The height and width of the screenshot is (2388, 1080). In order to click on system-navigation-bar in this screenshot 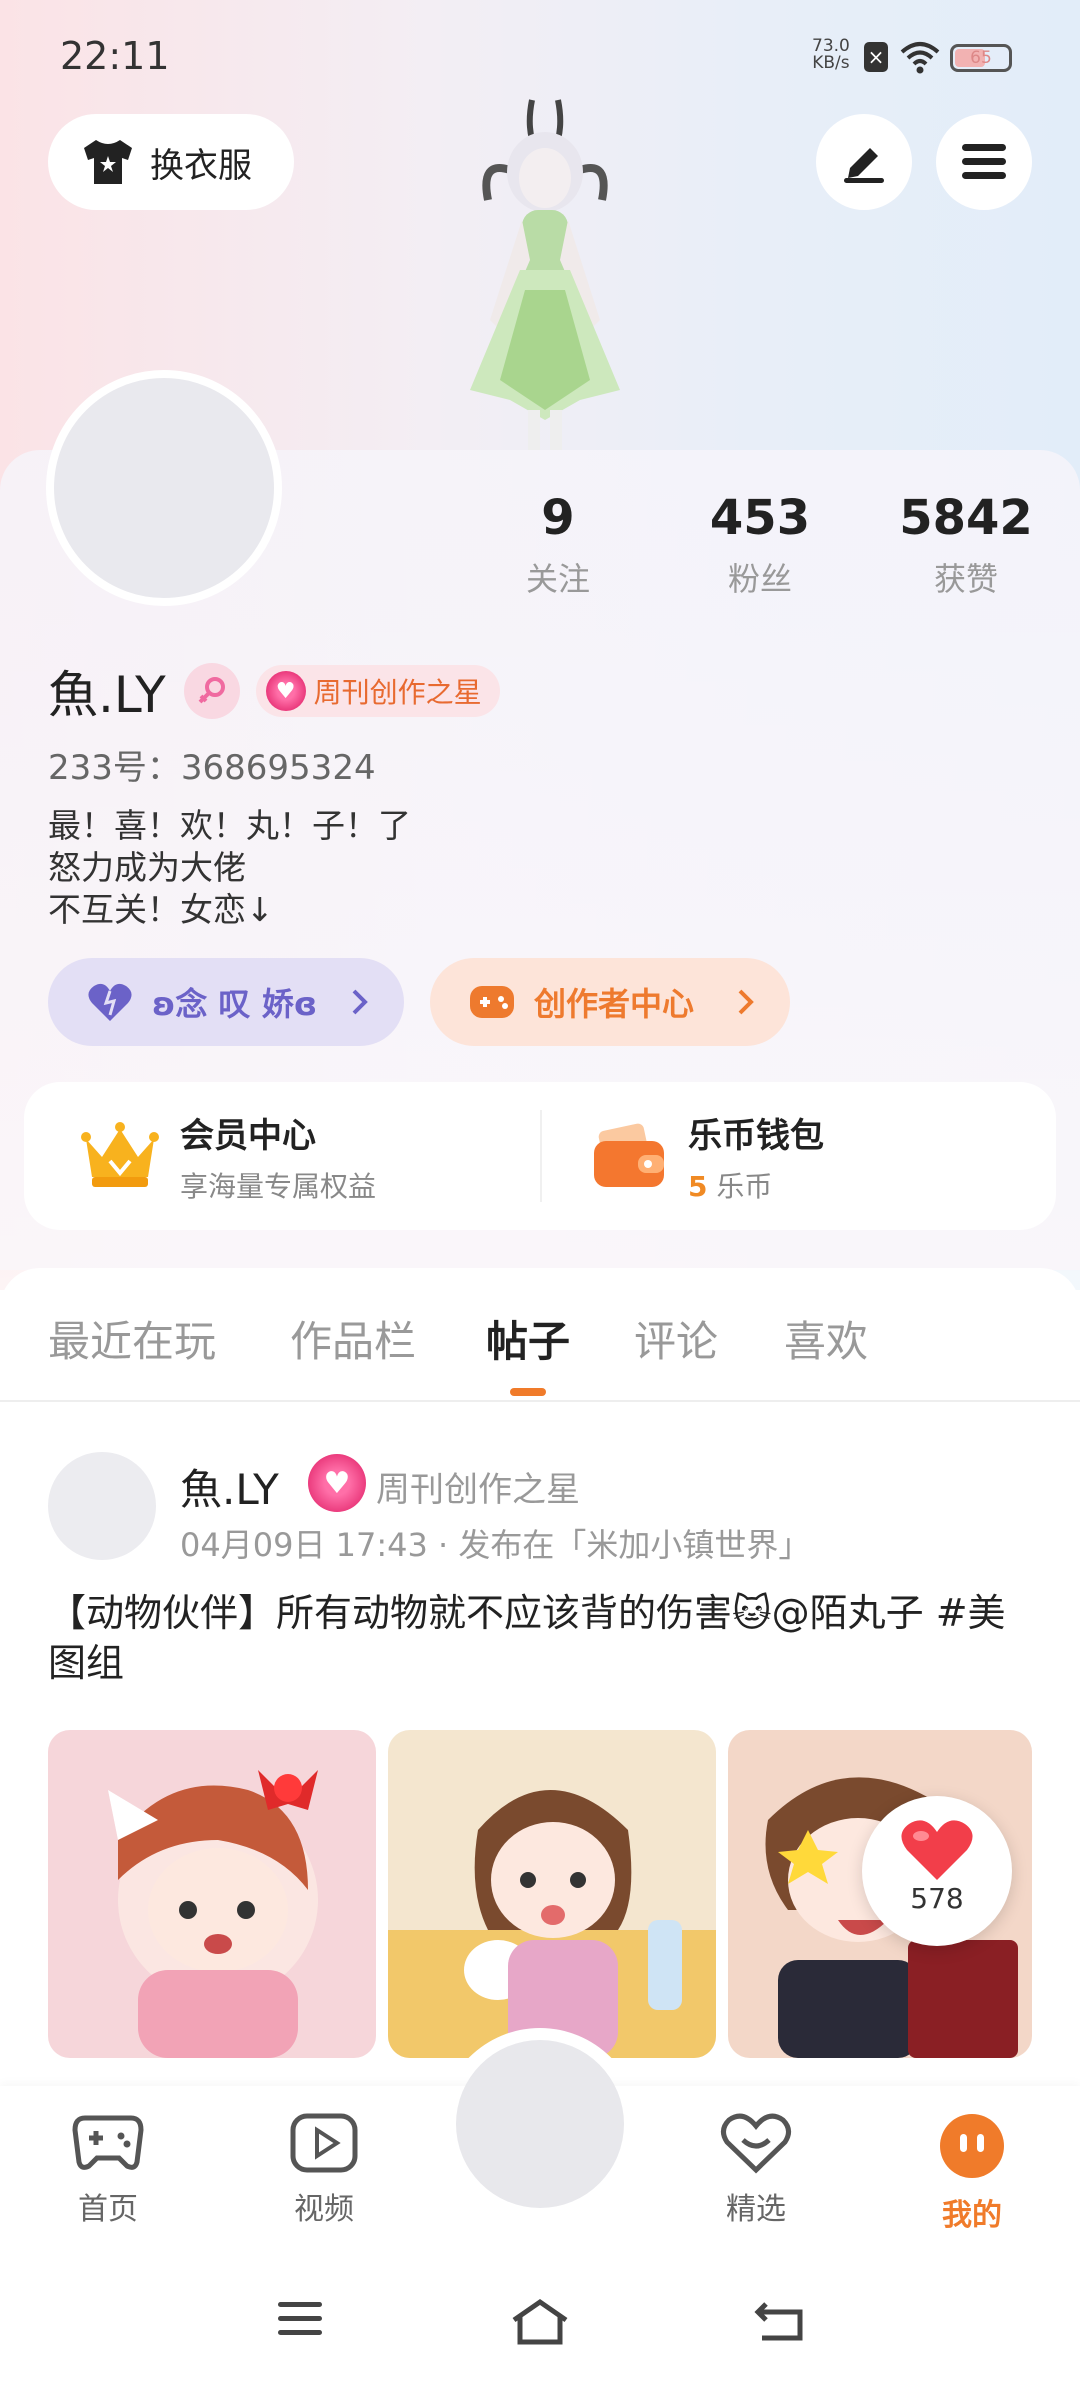, I will do `click(540, 2326)`.